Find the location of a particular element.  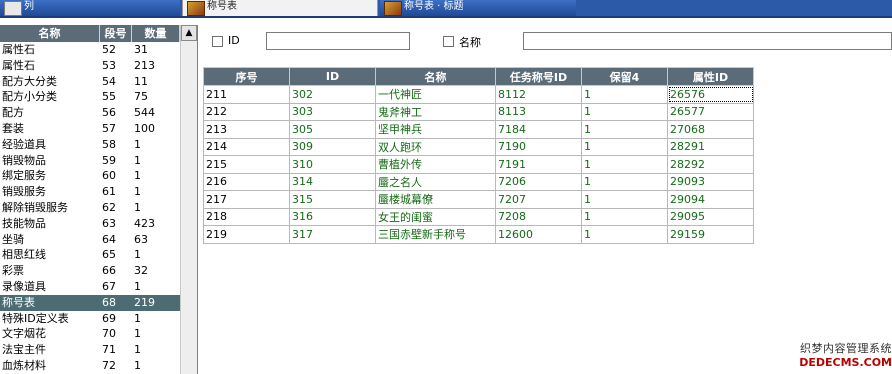

cell-id: 302 is located at coordinates (332, 94).